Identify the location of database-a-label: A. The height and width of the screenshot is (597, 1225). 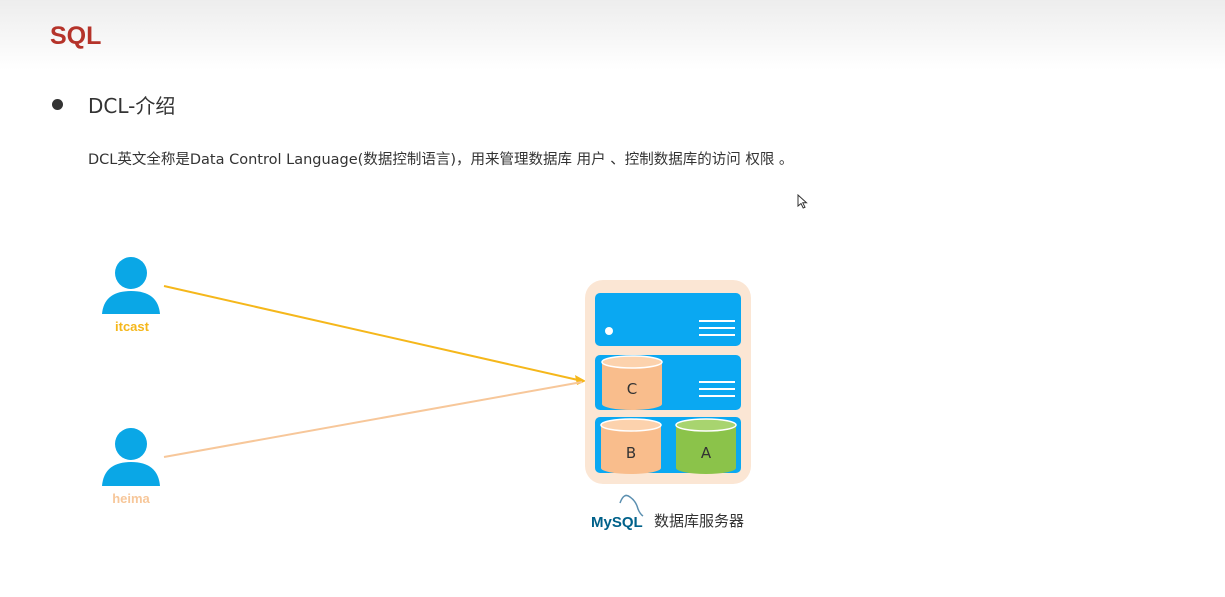
(706, 453).